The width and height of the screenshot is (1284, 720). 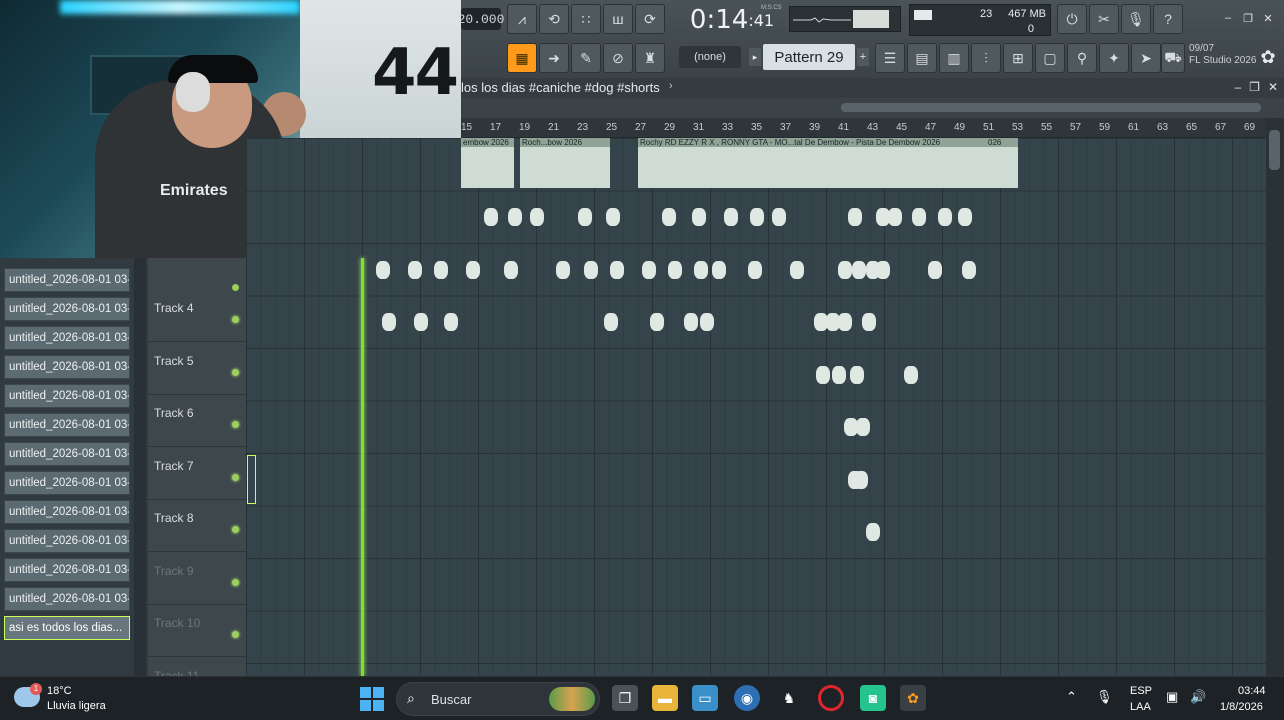 What do you see at coordinates (372, 699) in the screenshot?
I see `windows-start-icon` at bounding box center [372, 699].